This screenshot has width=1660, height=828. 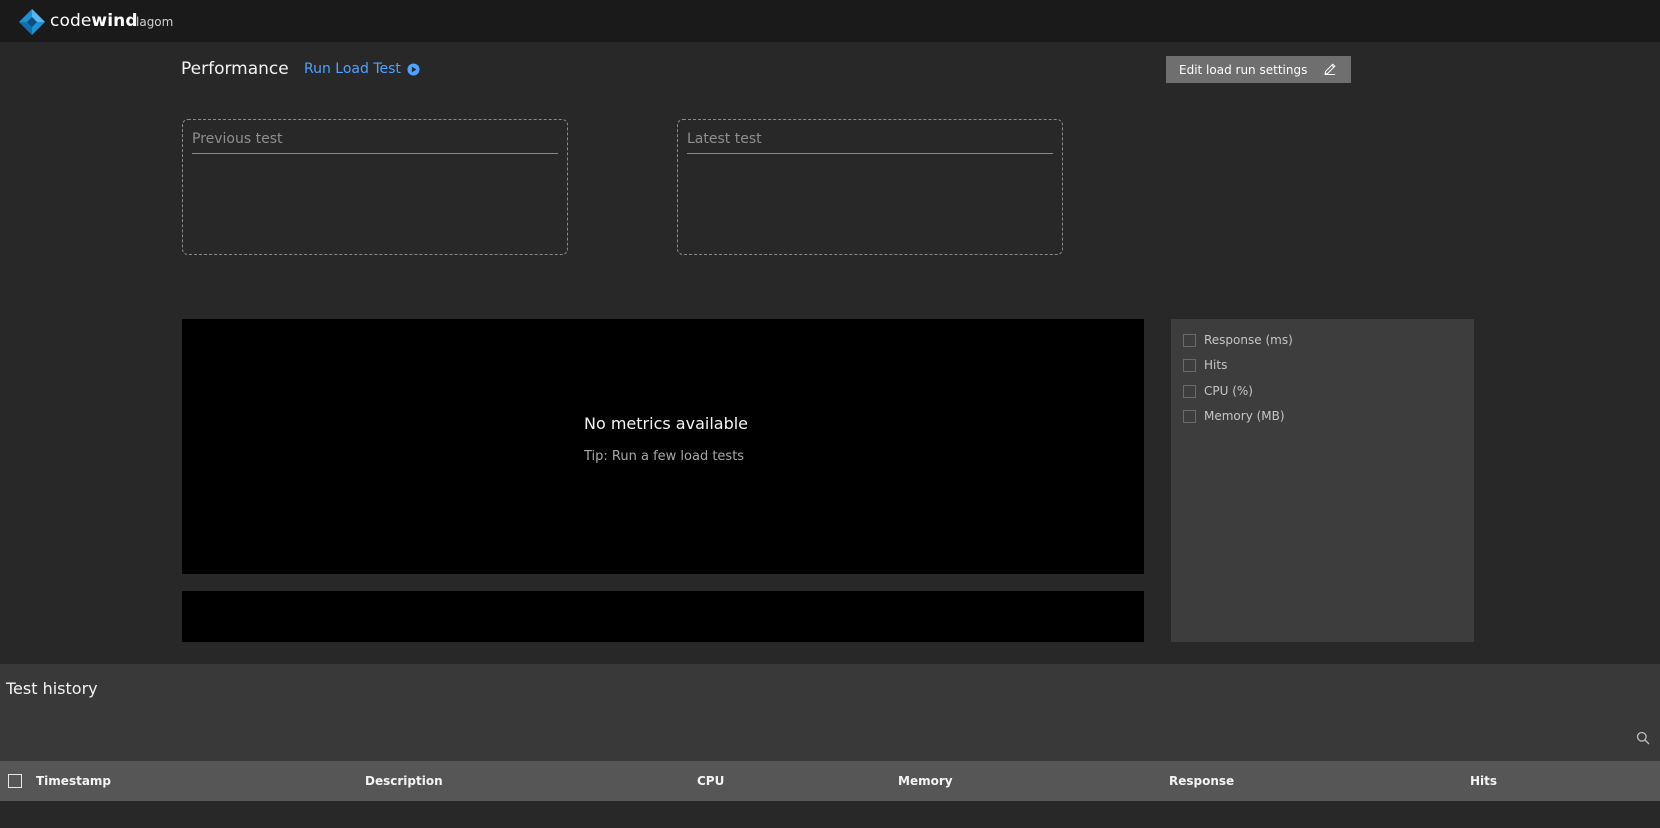 I want to click on top-bar: codewind lagom, so click(x=830, y=21).